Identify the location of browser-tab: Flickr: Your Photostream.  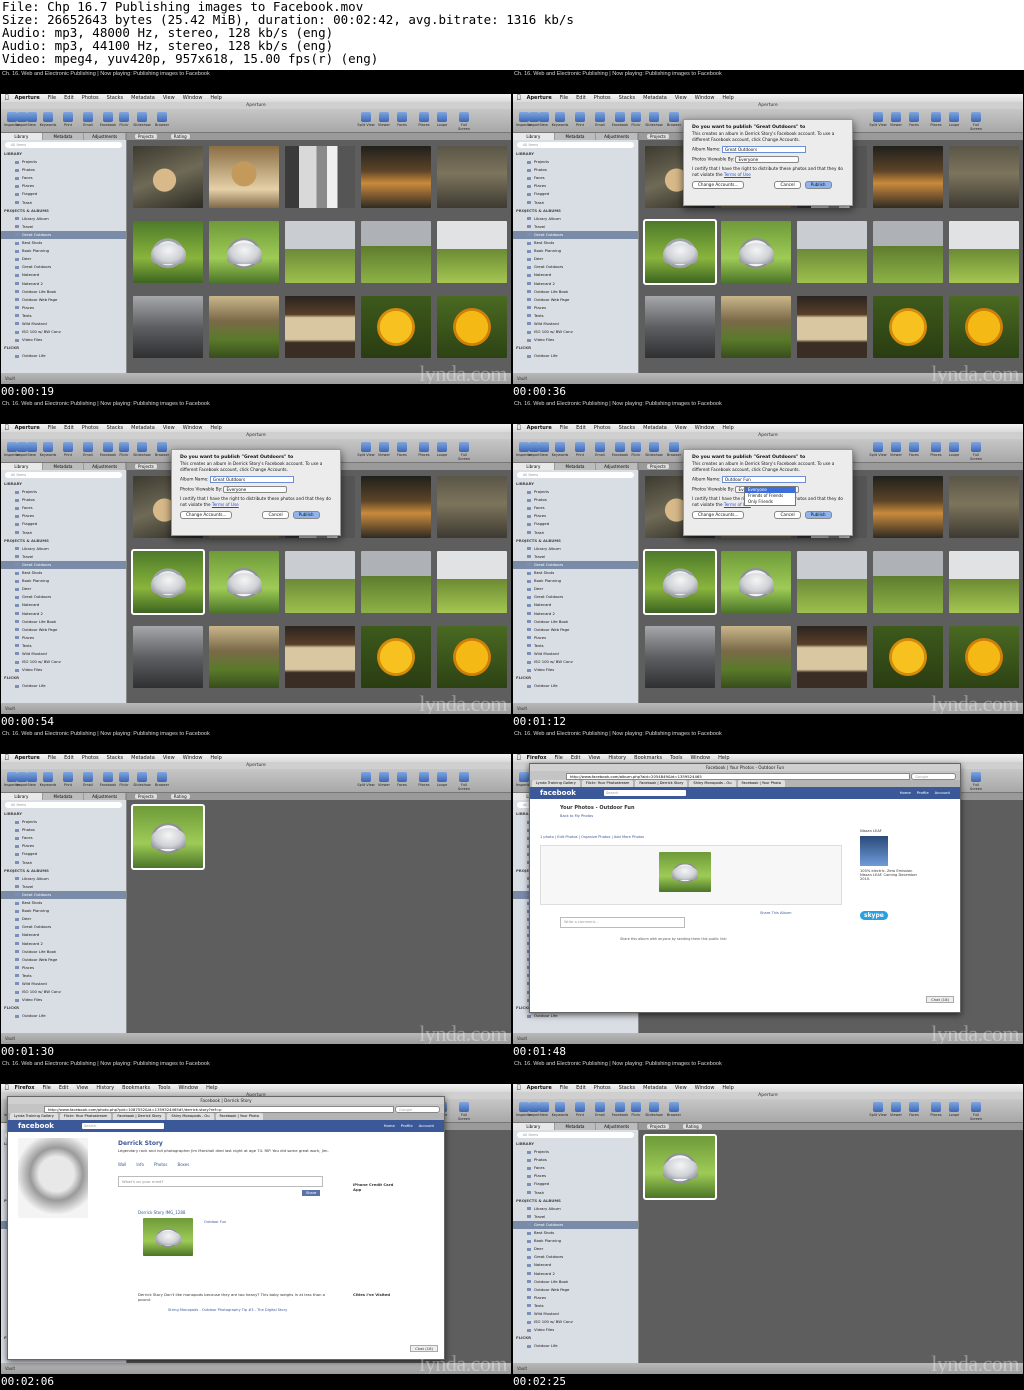
(85, 1116).